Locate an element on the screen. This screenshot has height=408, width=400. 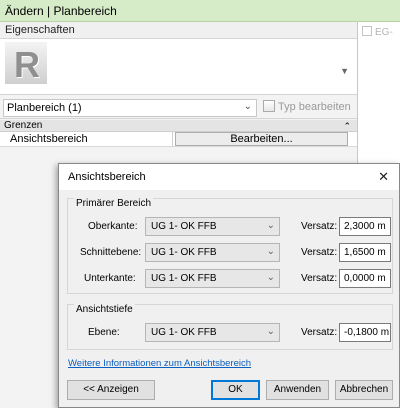
type-thumbnail: R is located at coordinates (26, 63).